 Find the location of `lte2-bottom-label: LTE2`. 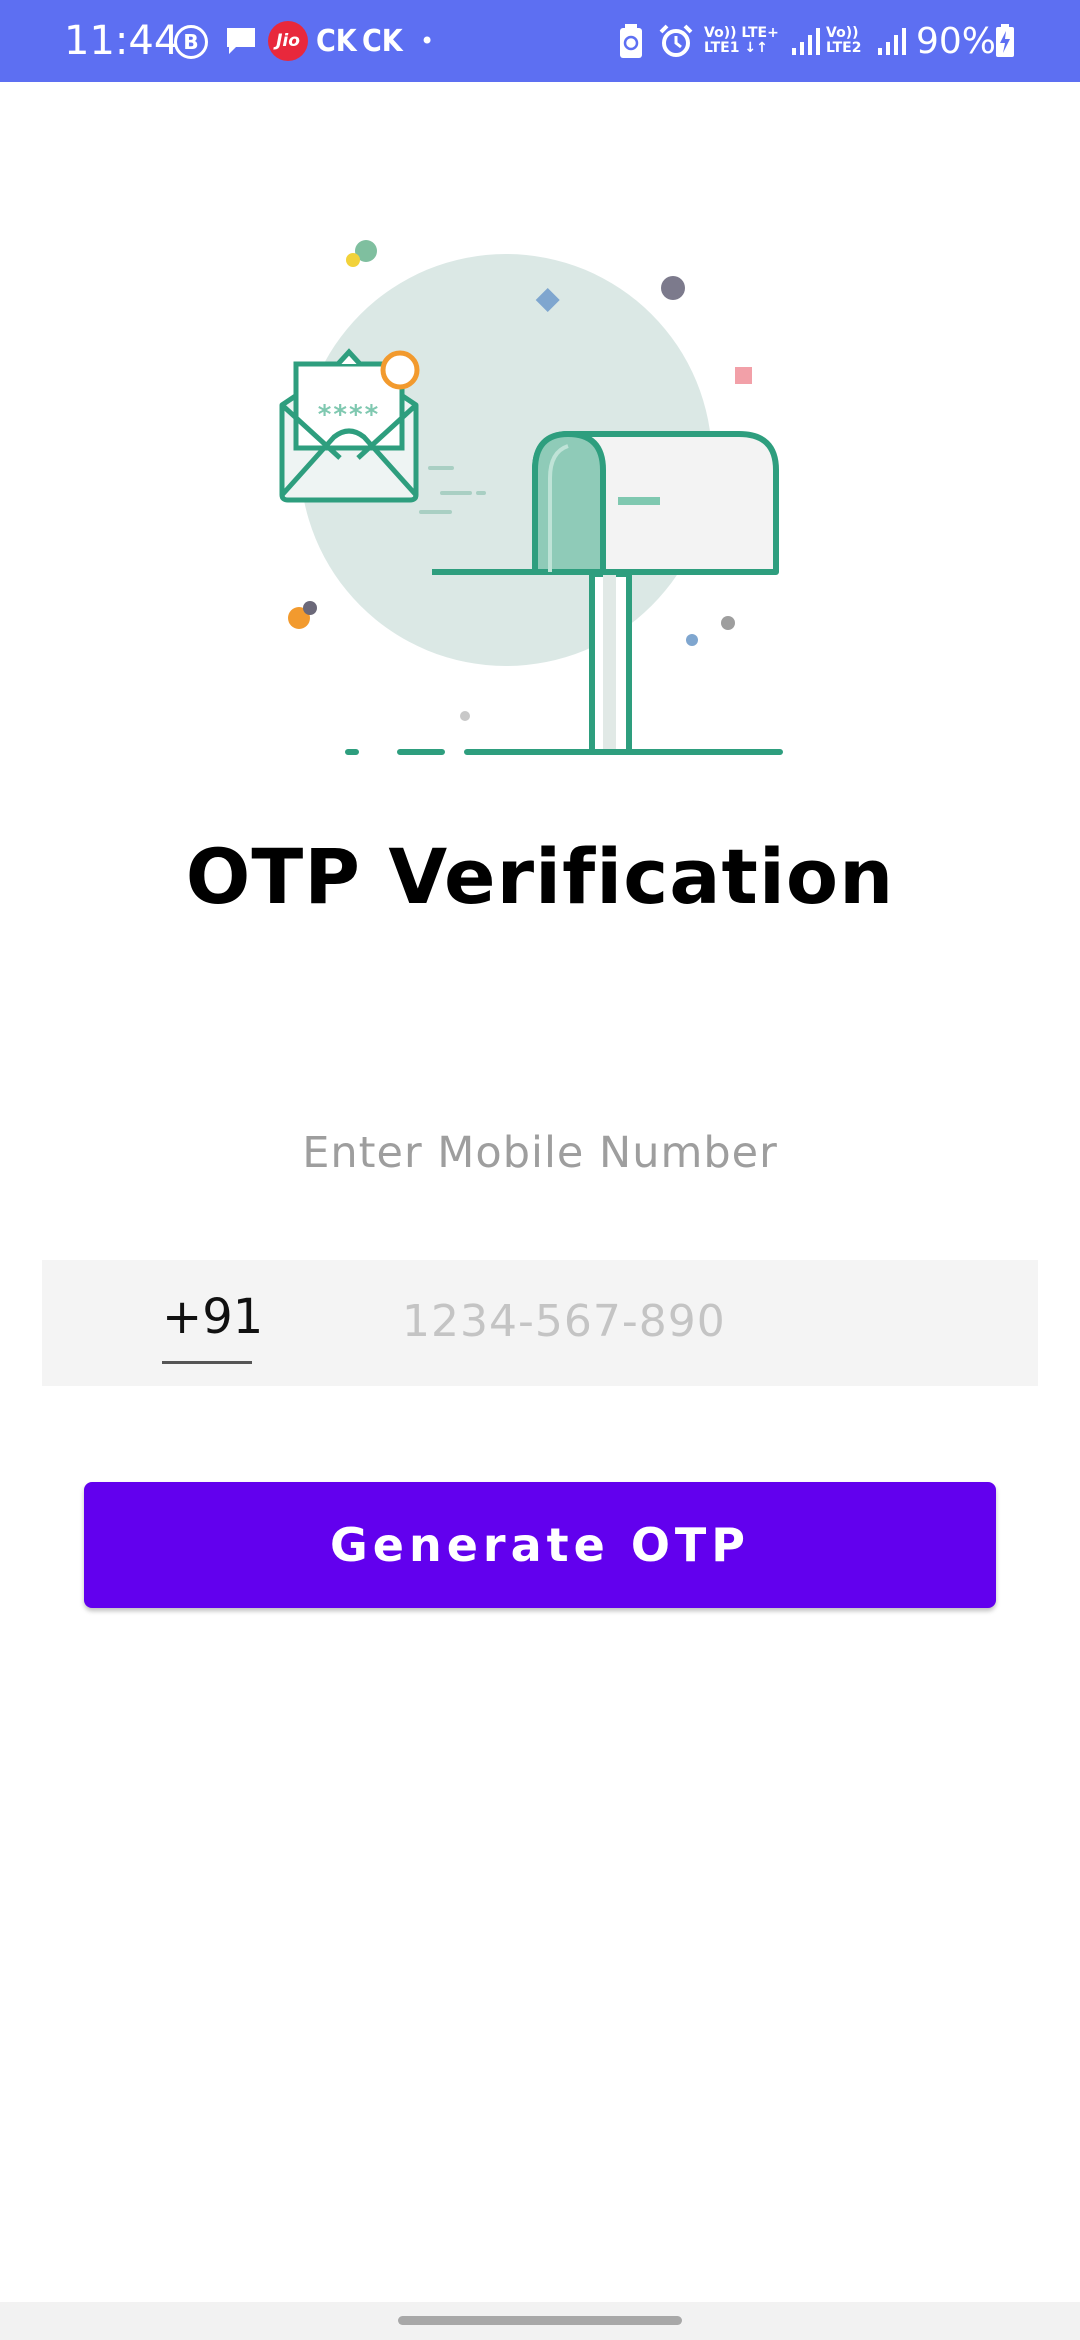

lte2-bottom-label: LTE2 is located at coordinates (844, 48).